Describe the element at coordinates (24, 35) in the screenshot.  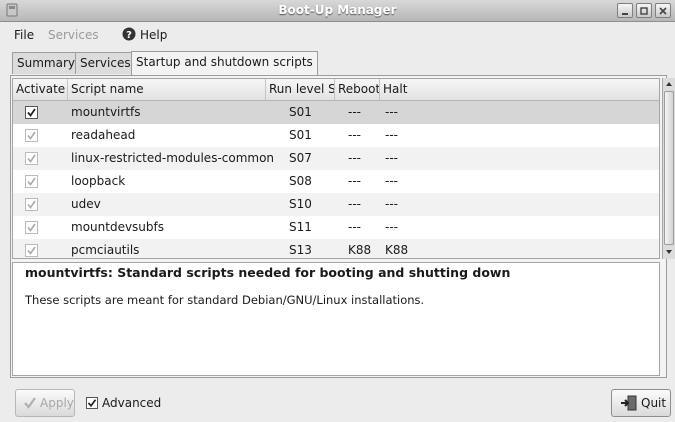
I see `menu-file: File` at that location.